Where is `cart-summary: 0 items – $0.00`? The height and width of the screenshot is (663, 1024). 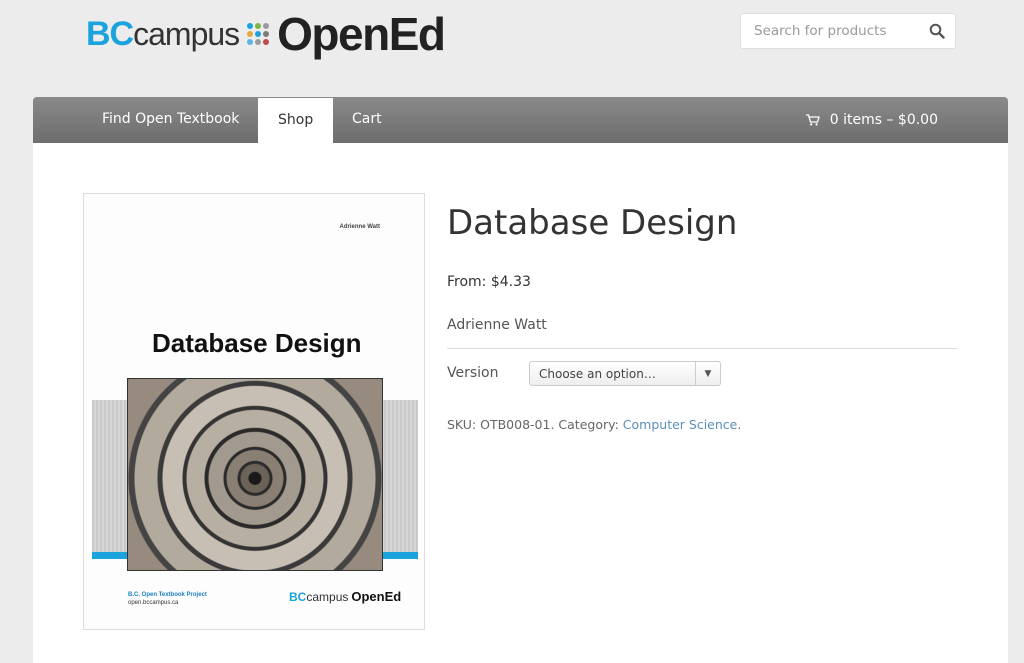
cart-summary: 0 items – $0.00 is located at coordinates (871, 120).